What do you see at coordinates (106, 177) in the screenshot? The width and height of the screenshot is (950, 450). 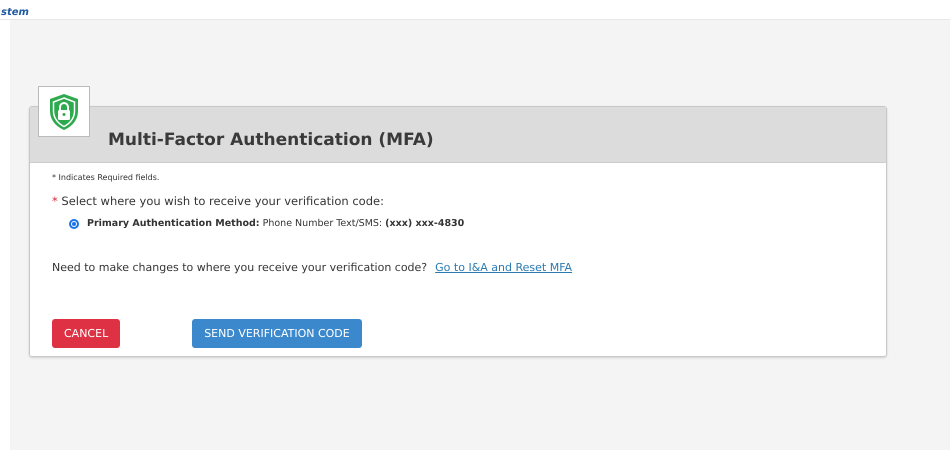 I see `required-note: * Indicates Required fields.` at bounding box center [106, 177].